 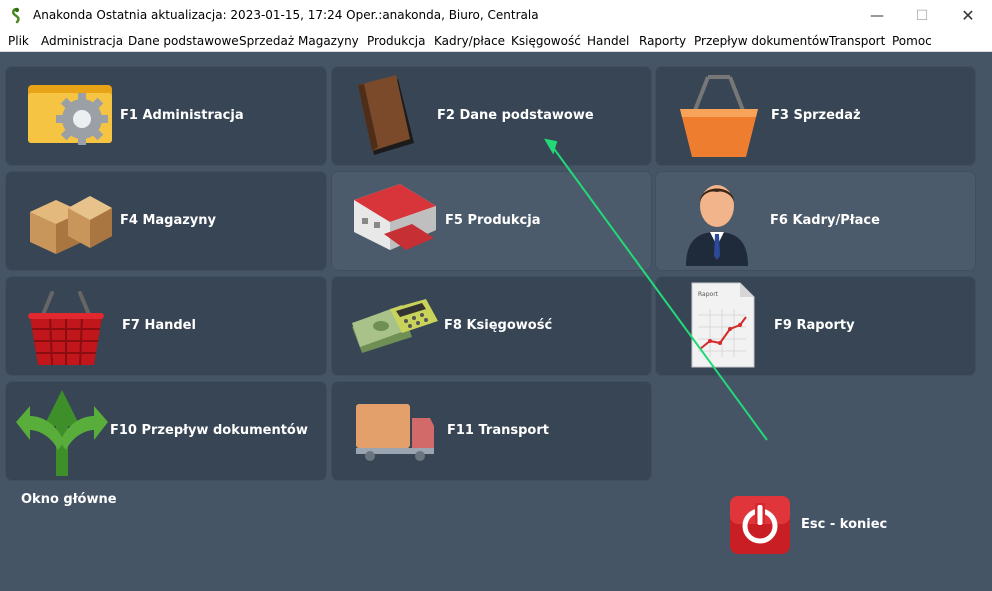 What do you see at coordinates (182, 115) in the screenshot?
I see `tile-f1-label: F1 Administracja` at bounding box center [182, 115].